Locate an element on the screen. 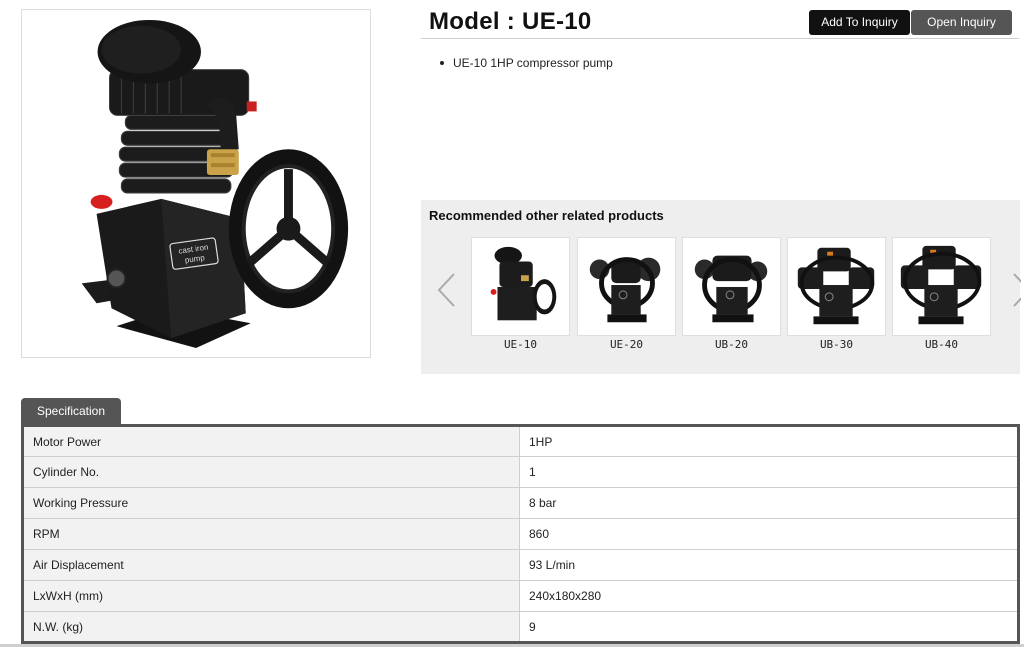 The height and width of the screenshot is (647, 1024). chevron-left-icon is located at coordinates (446, 290).